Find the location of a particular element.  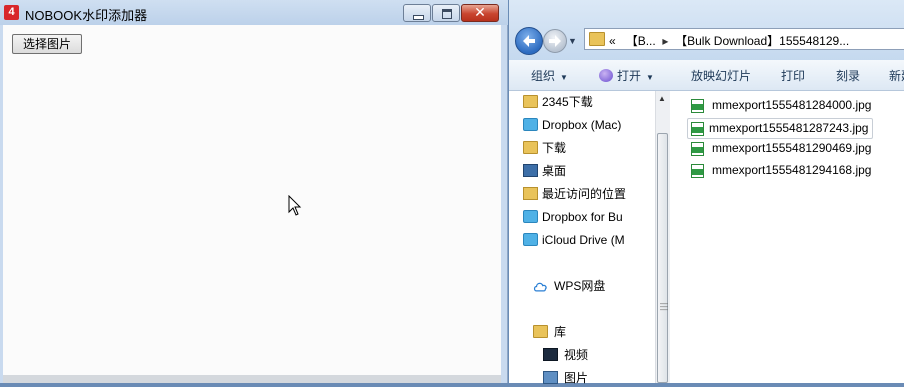

nav-item-dropbox-mac: Dropbox (Mac) is located at coordinates (572, 125).